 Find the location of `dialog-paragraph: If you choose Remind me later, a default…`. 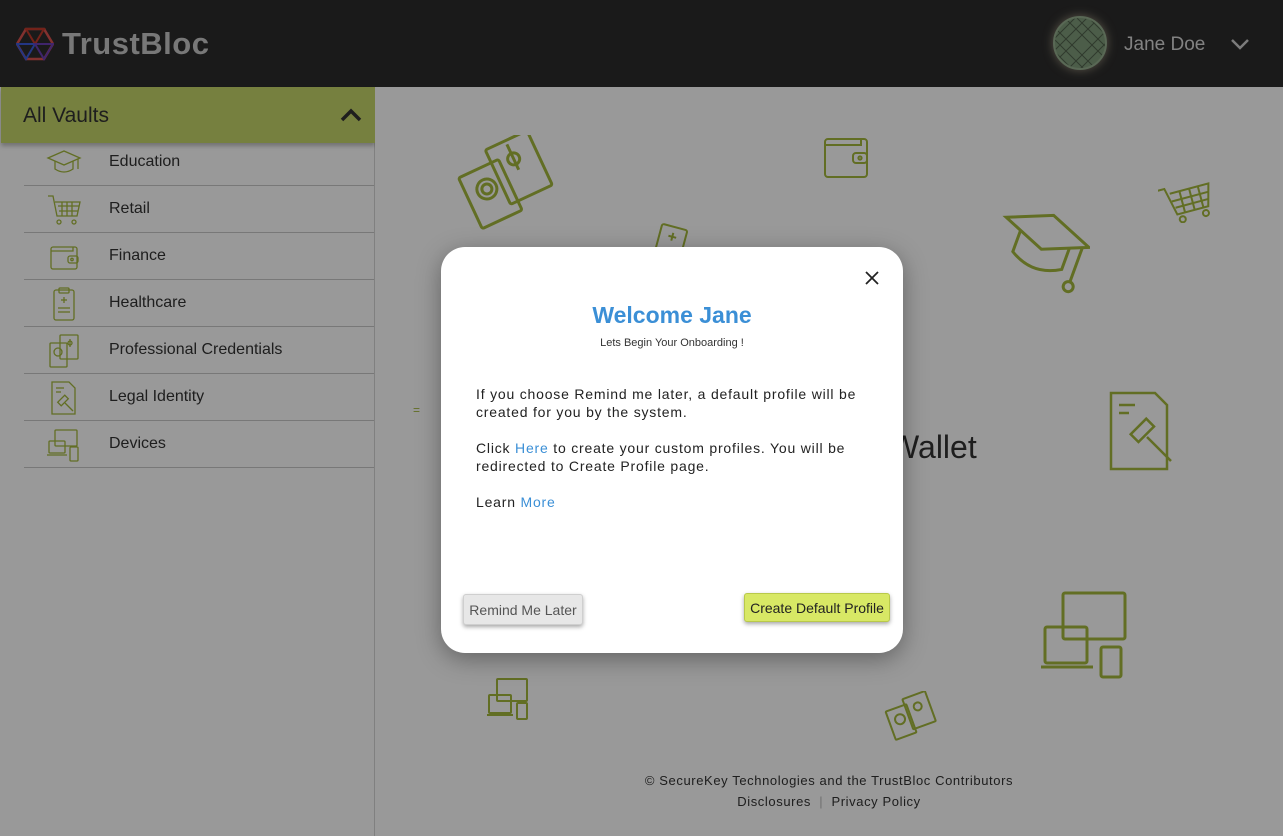

dialog-paragraph: If you choose Remind me later, a default… is located at coordinates (666, 403).